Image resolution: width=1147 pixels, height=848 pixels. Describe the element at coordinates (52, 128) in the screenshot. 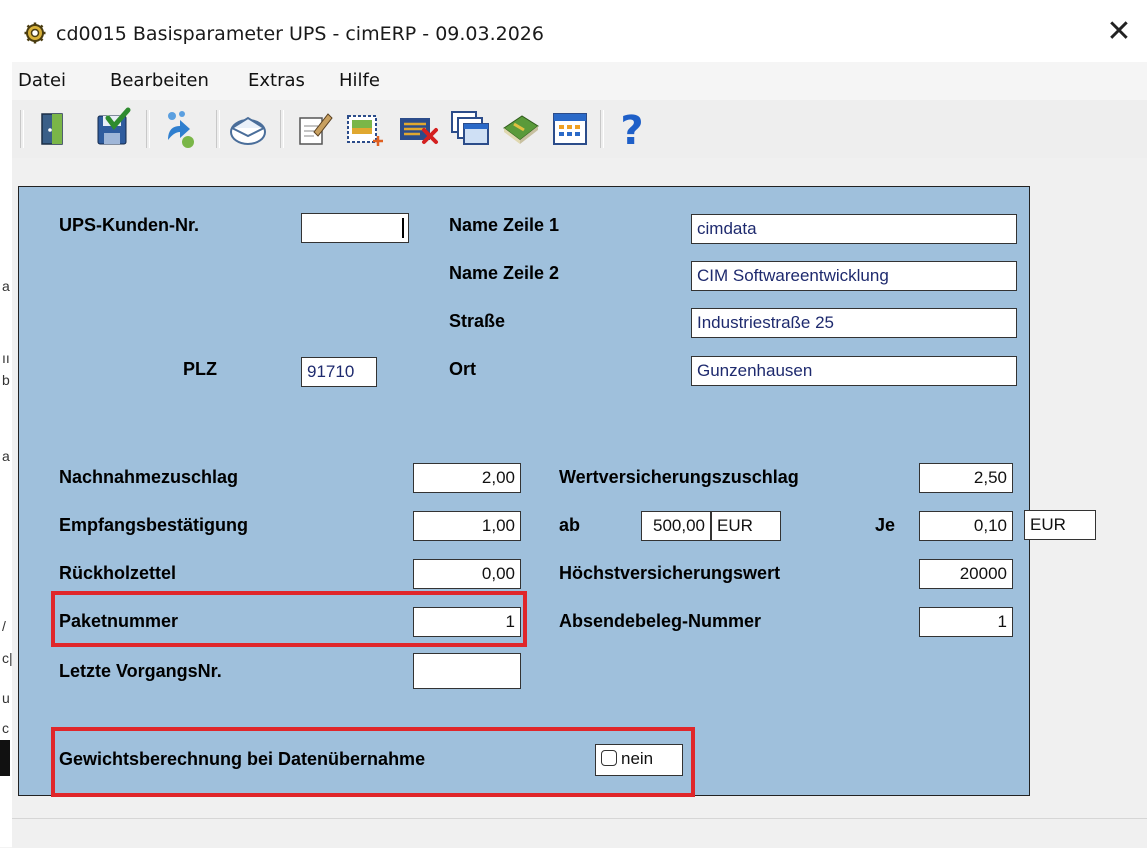

I see `exit-door-icon` at that location.